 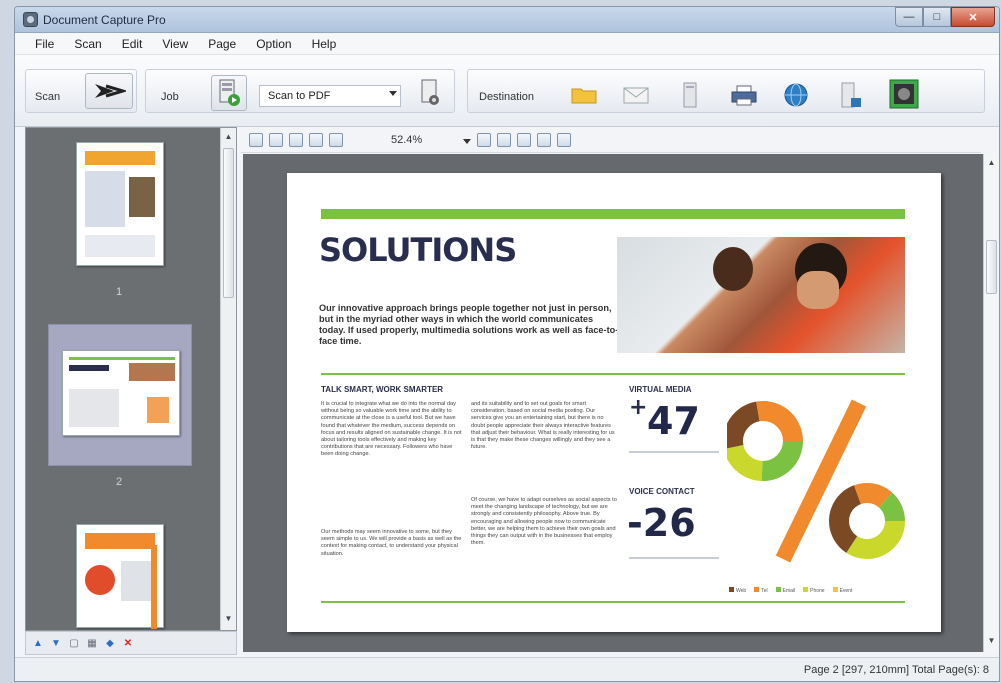 I want to click on scanner-icon, so click(x=110, y=91).